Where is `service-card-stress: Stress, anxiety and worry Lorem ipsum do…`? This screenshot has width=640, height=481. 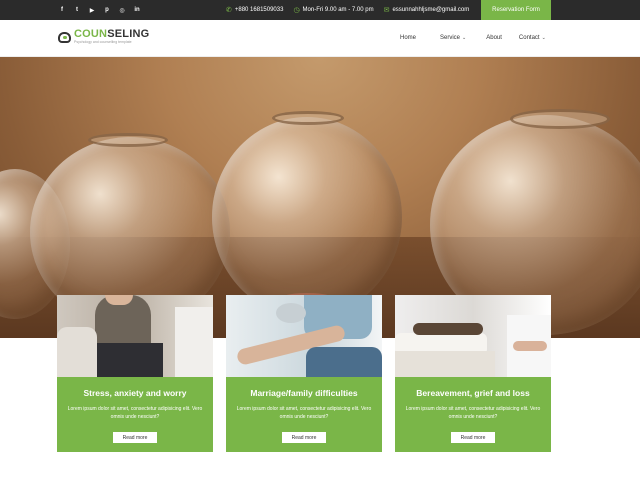
service-card-stress: Stress, anxiety and worry Lorem ipsum do… is located at coordinates (135, 373).